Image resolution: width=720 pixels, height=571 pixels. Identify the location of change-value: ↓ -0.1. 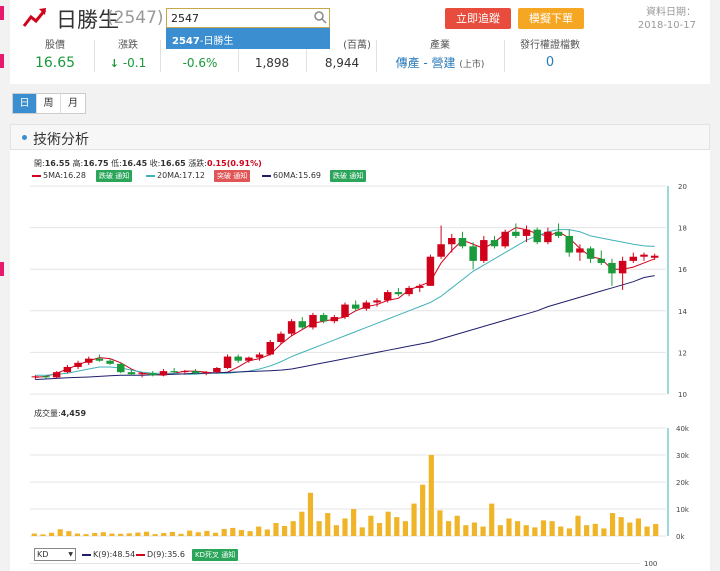
(128, 63).